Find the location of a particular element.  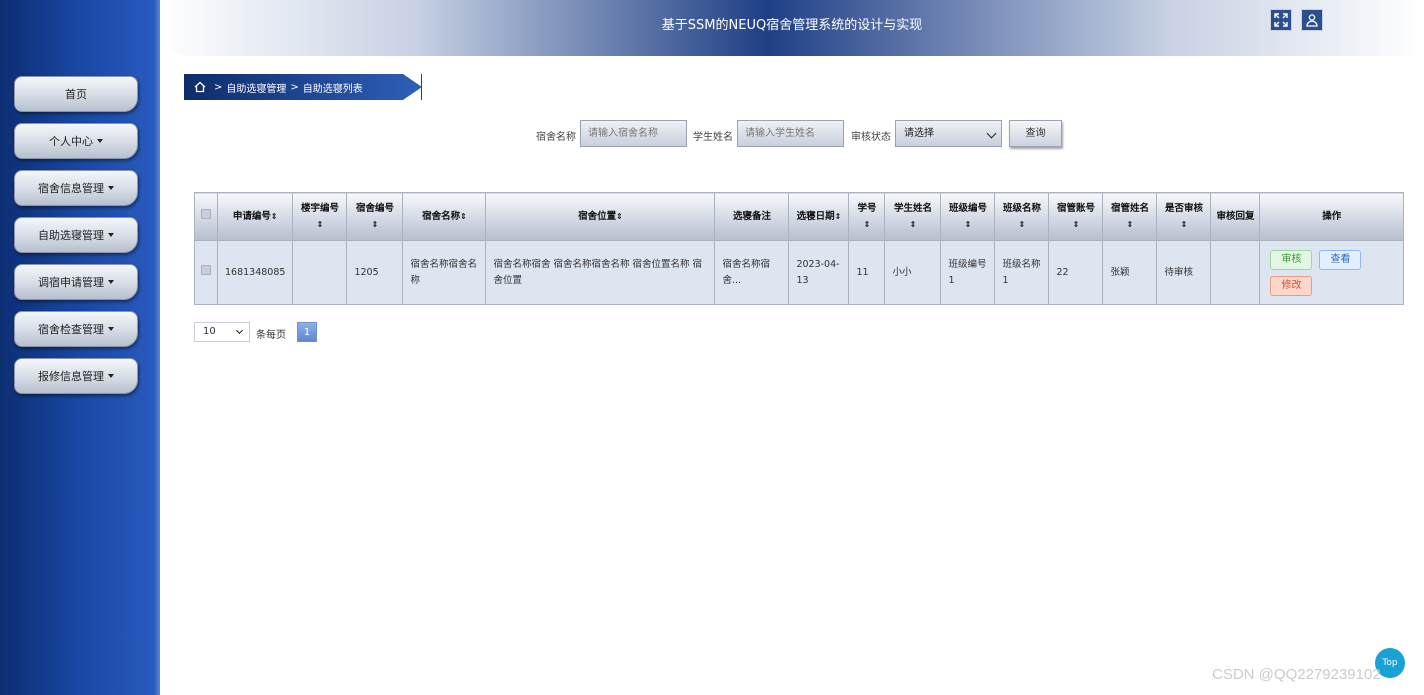

edit-button: 修改 is located at coordinates (1291, 285).